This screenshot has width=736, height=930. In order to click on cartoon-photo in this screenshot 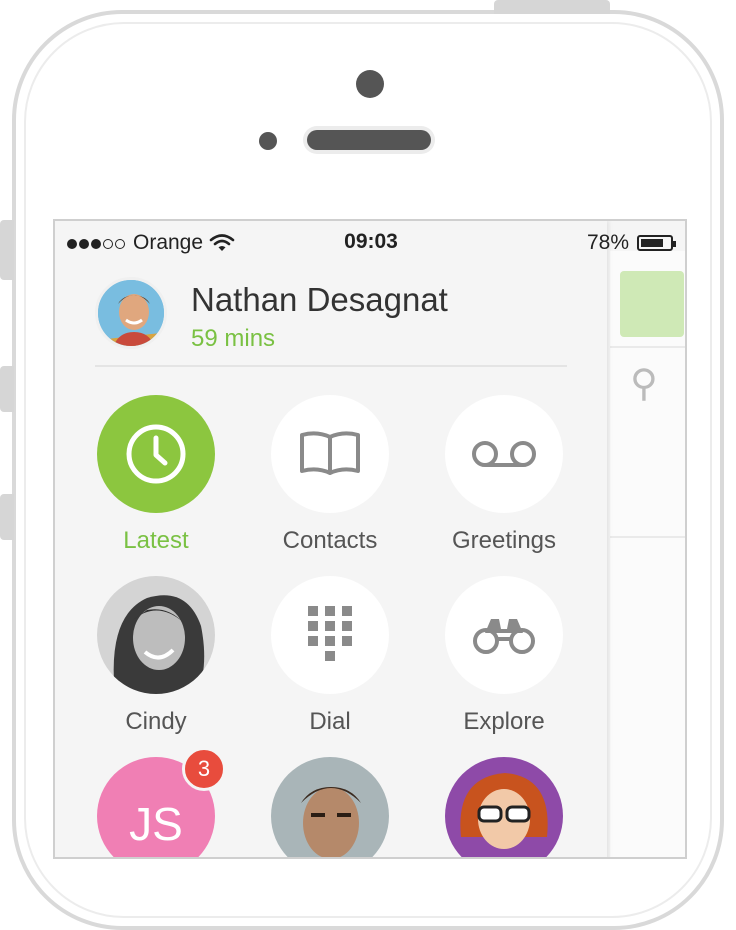, I will do `click(504, 807)`.